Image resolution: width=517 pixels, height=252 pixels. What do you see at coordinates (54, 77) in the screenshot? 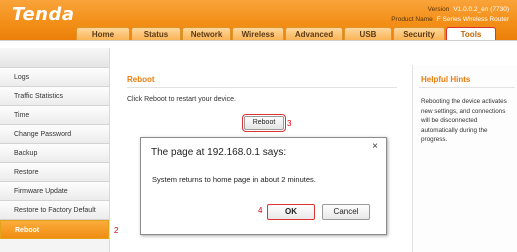
I see `sidebar-item-logs: Logs` at bounding box center [54, 77].